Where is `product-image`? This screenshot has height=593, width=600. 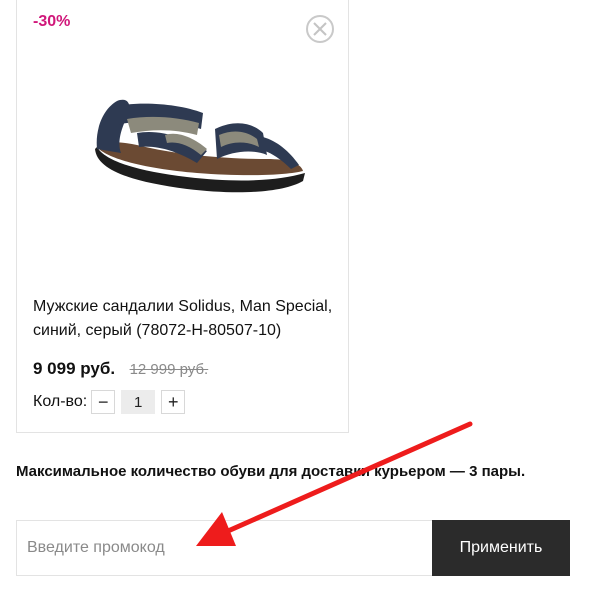
product-image is located at coordinates (187, 154).